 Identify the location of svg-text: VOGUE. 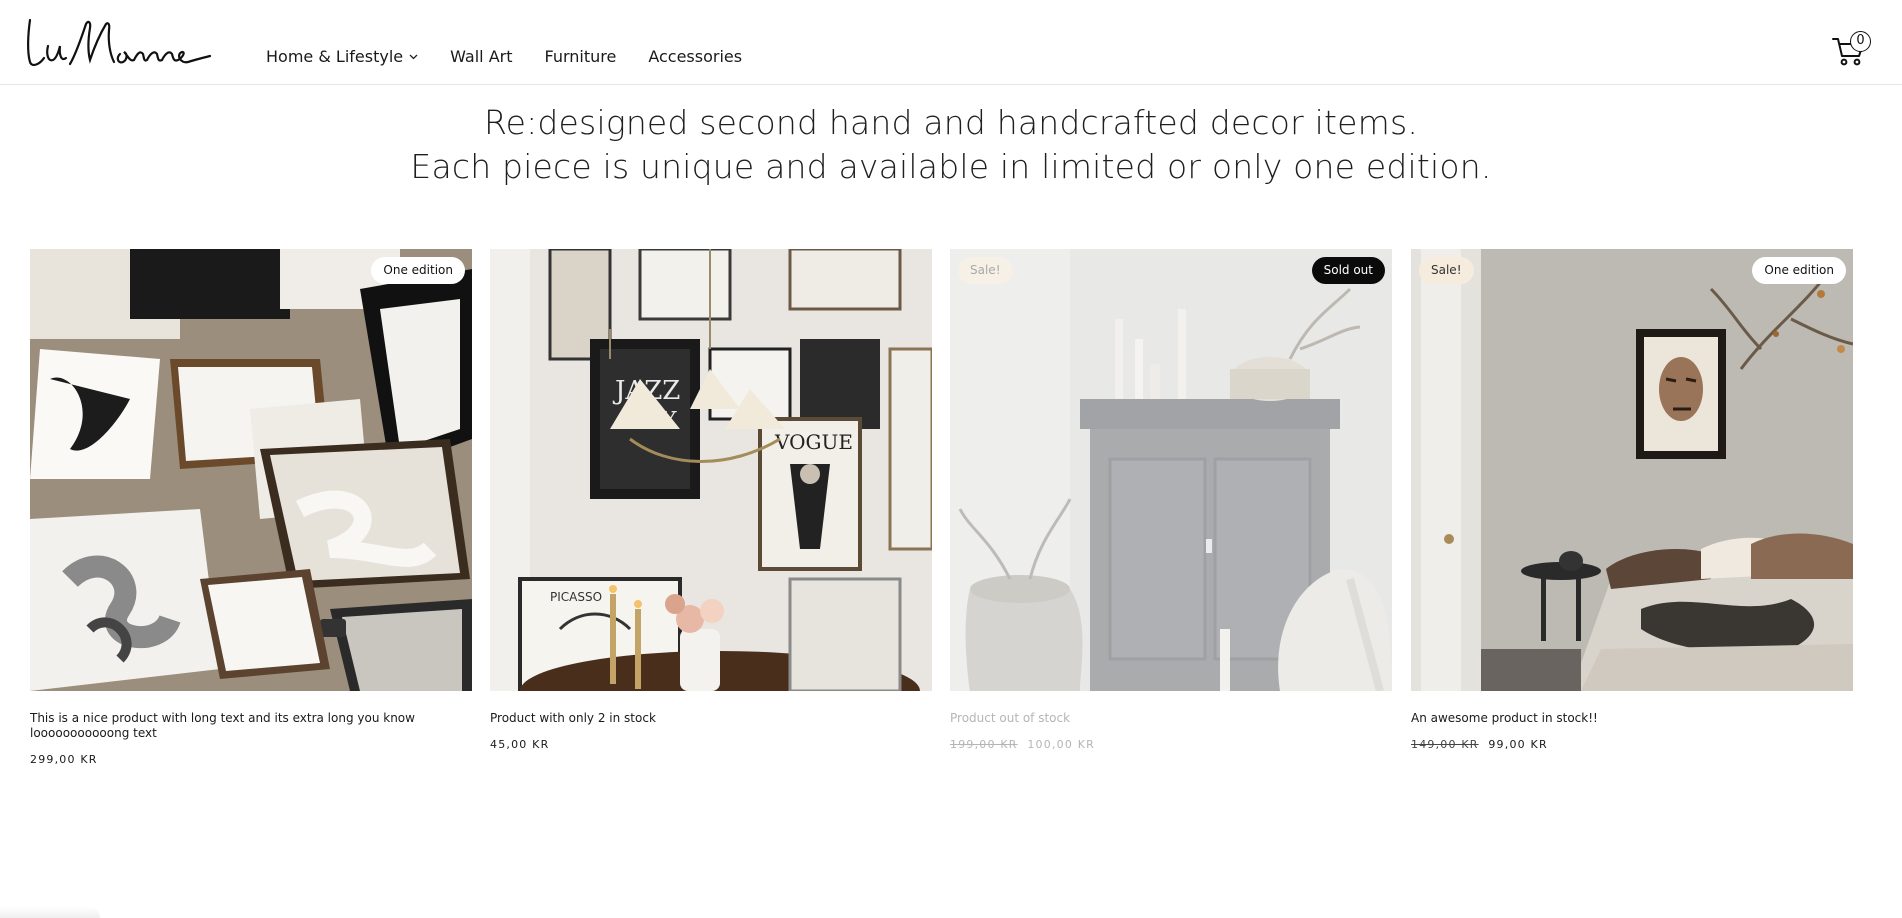
(813, 442).